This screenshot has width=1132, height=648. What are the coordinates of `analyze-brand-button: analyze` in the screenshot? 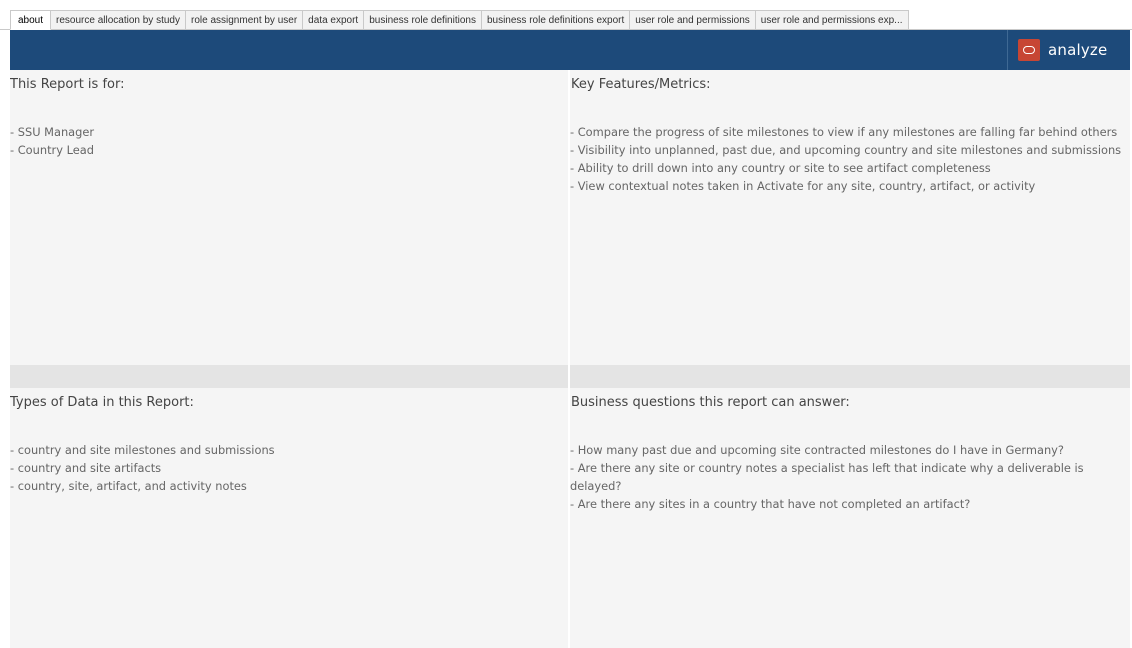 It's located at (1068, 50).